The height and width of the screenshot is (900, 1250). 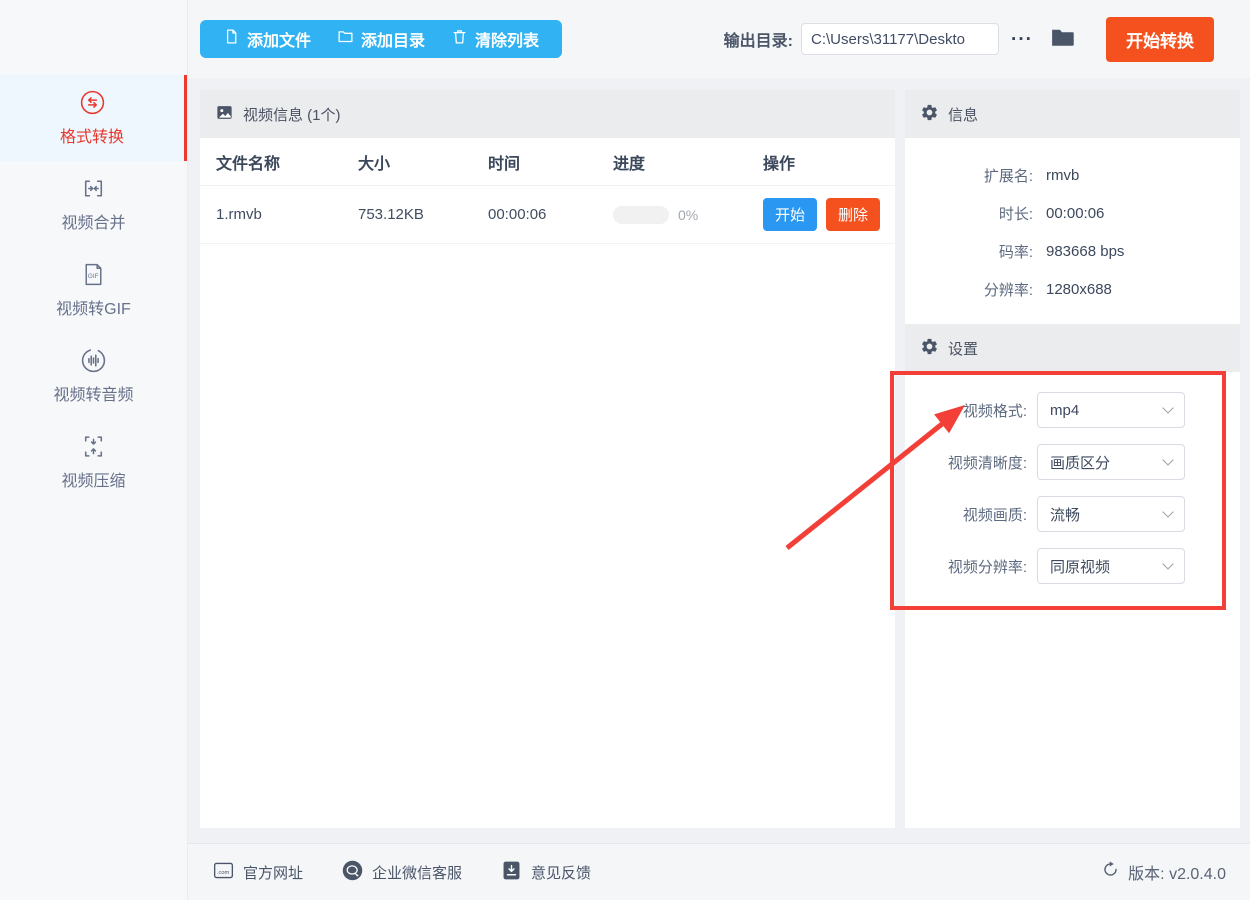 I want to click on svg-text: .com, so click(x=223, y=872).